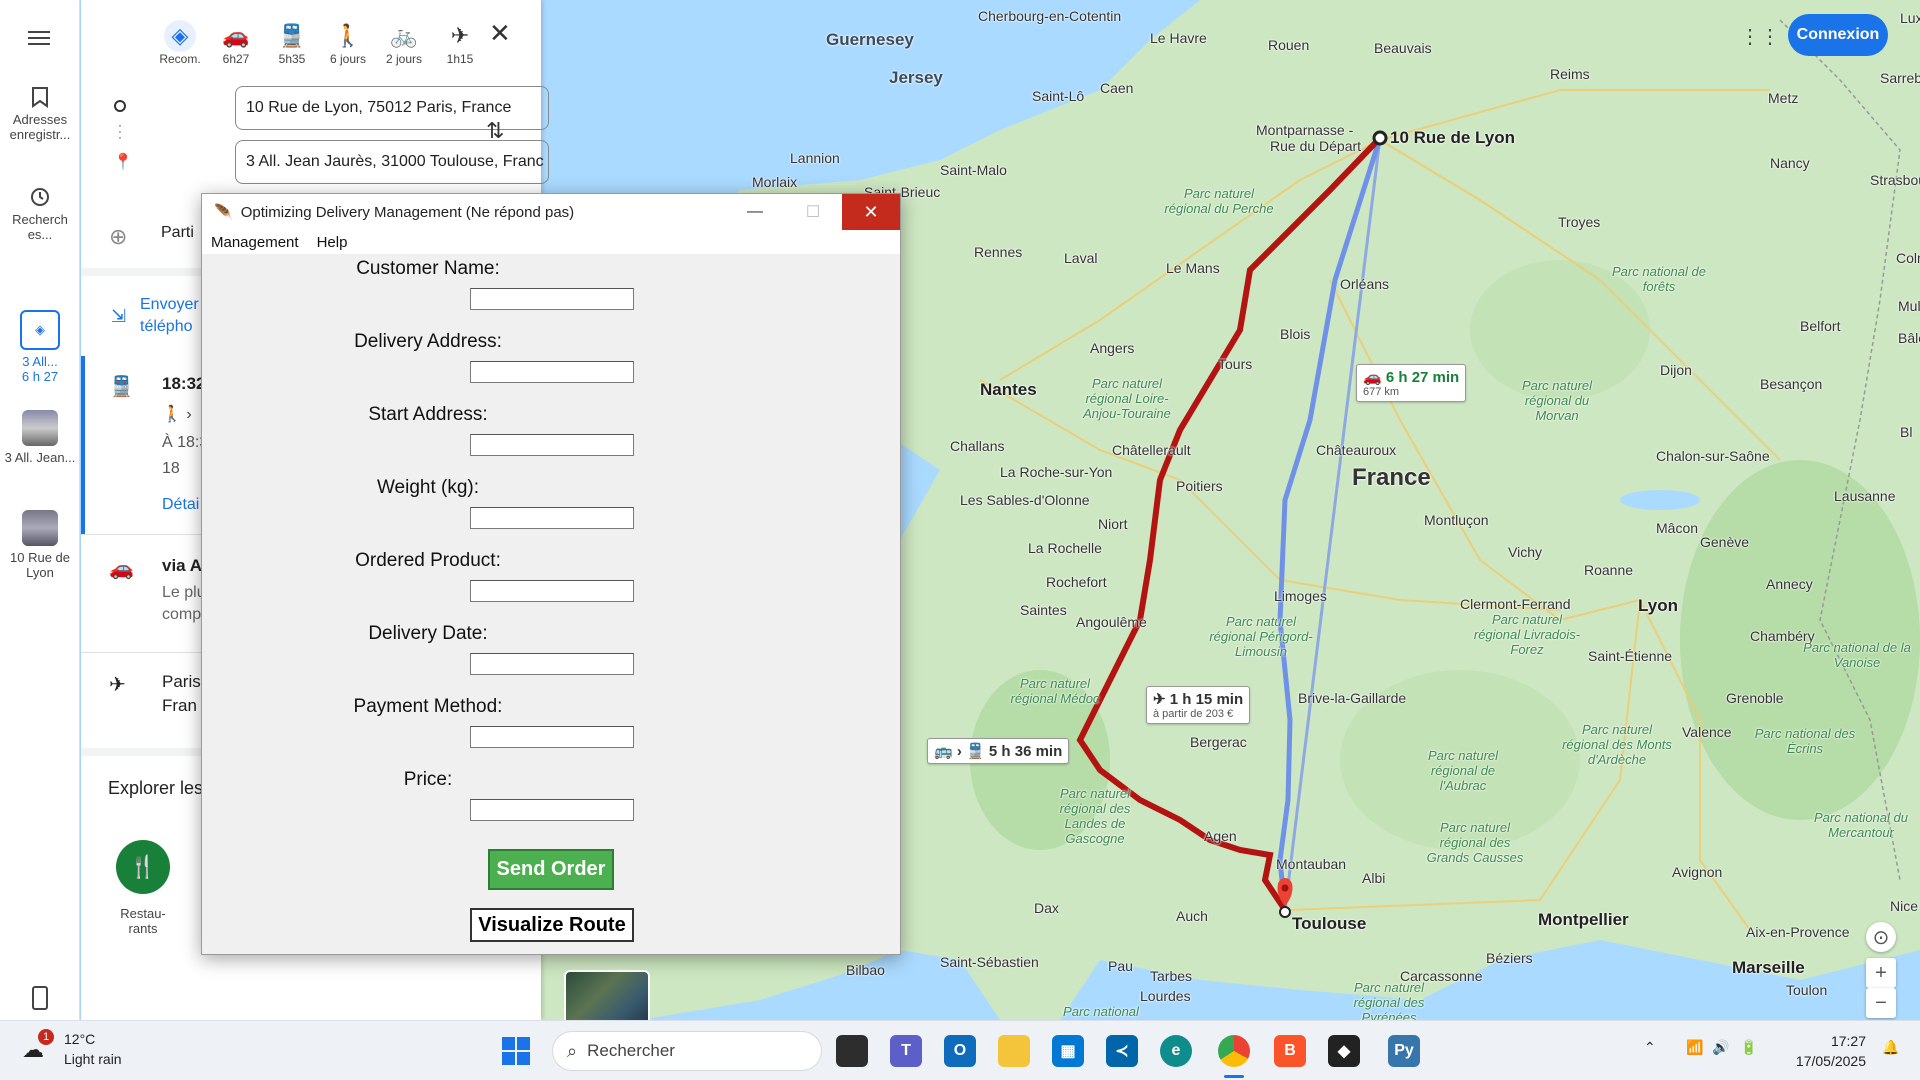 The width and height of the screenshot is (1920, 1080). I want to click on map-city-label: Nantes, so click(1008, 390).